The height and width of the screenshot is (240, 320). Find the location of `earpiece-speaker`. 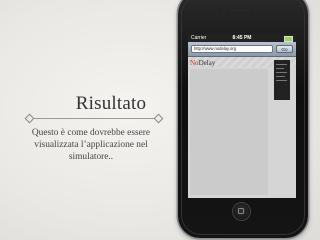

earpiece-speaker is located at coordinates (240, 10).